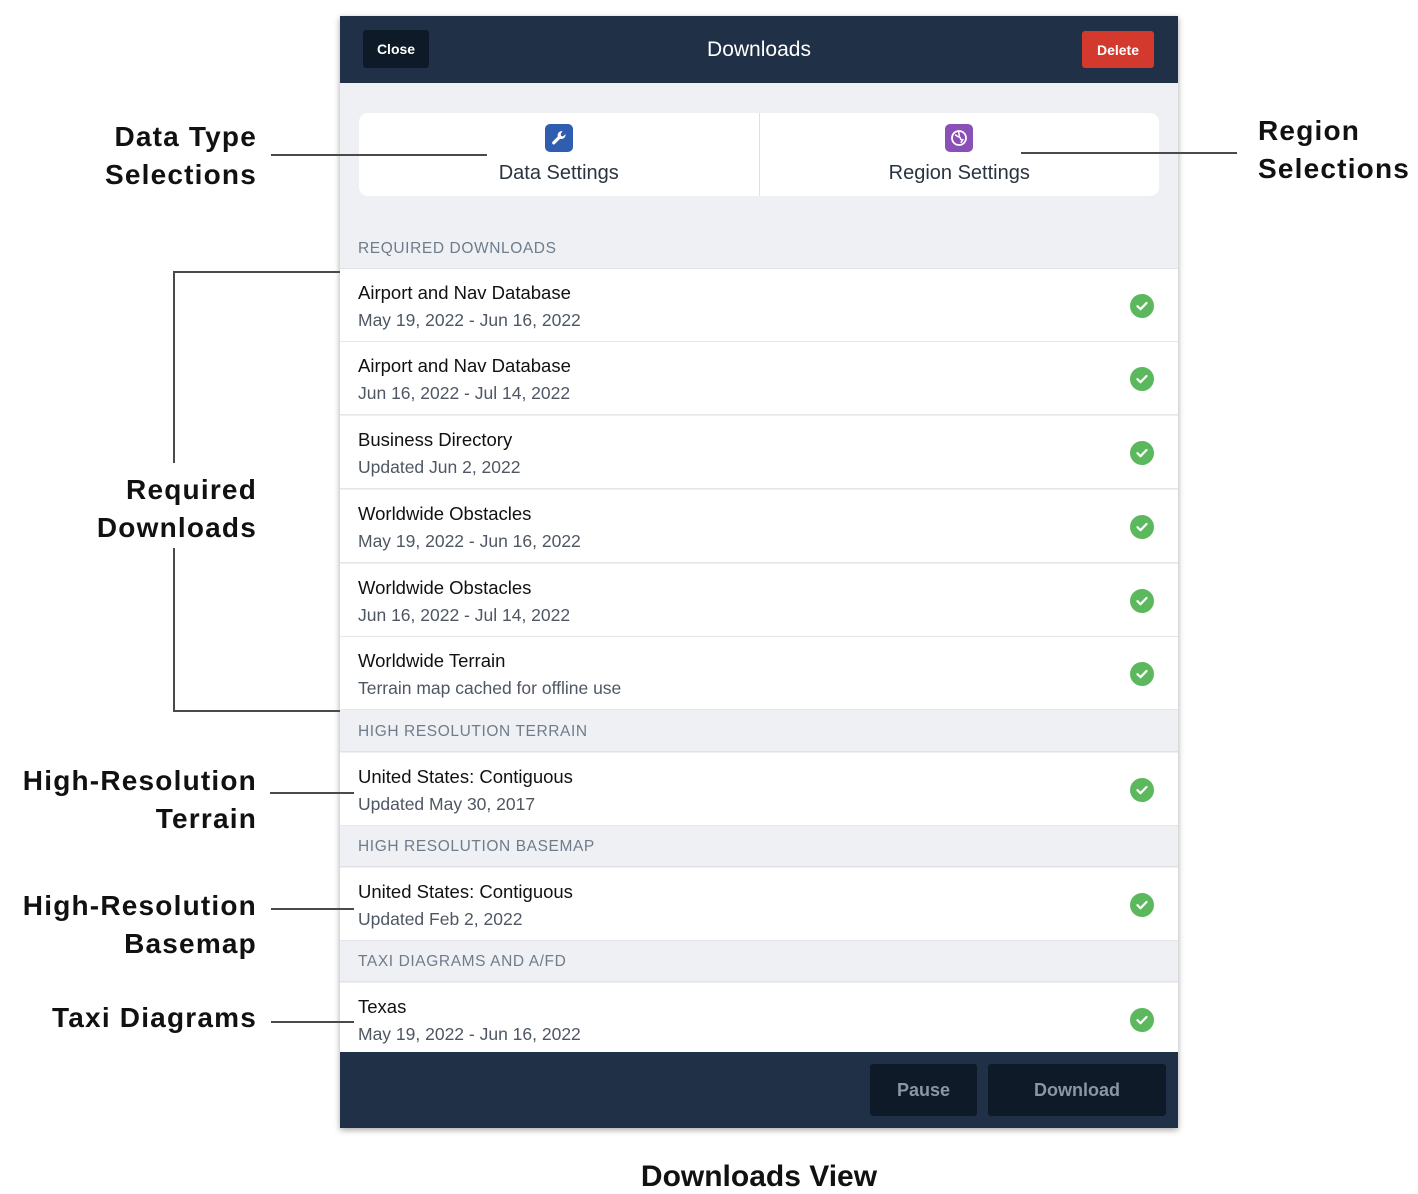  I want to click on callout-taxi: Taxi Diagrams, so click(138, 1018).